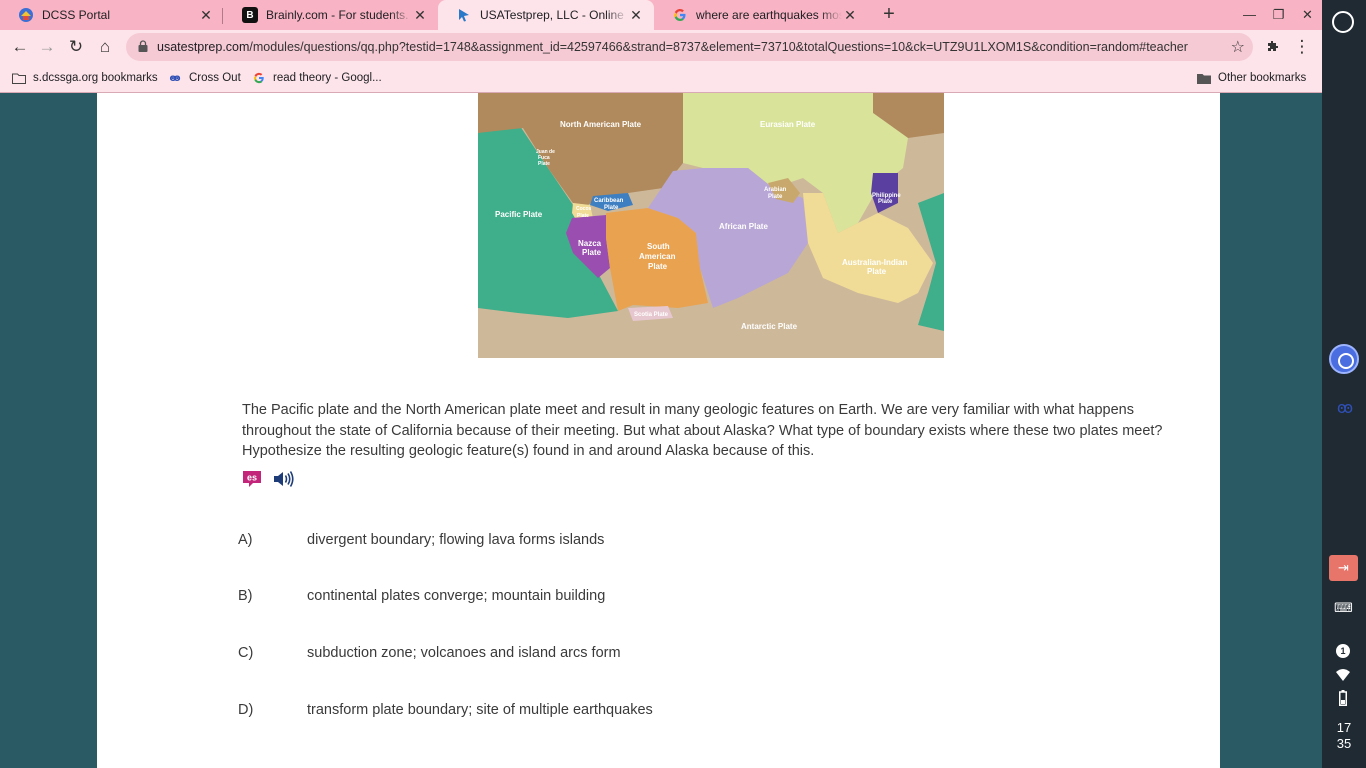  I want to click on new-tab-icon: +, so click(889, 15).